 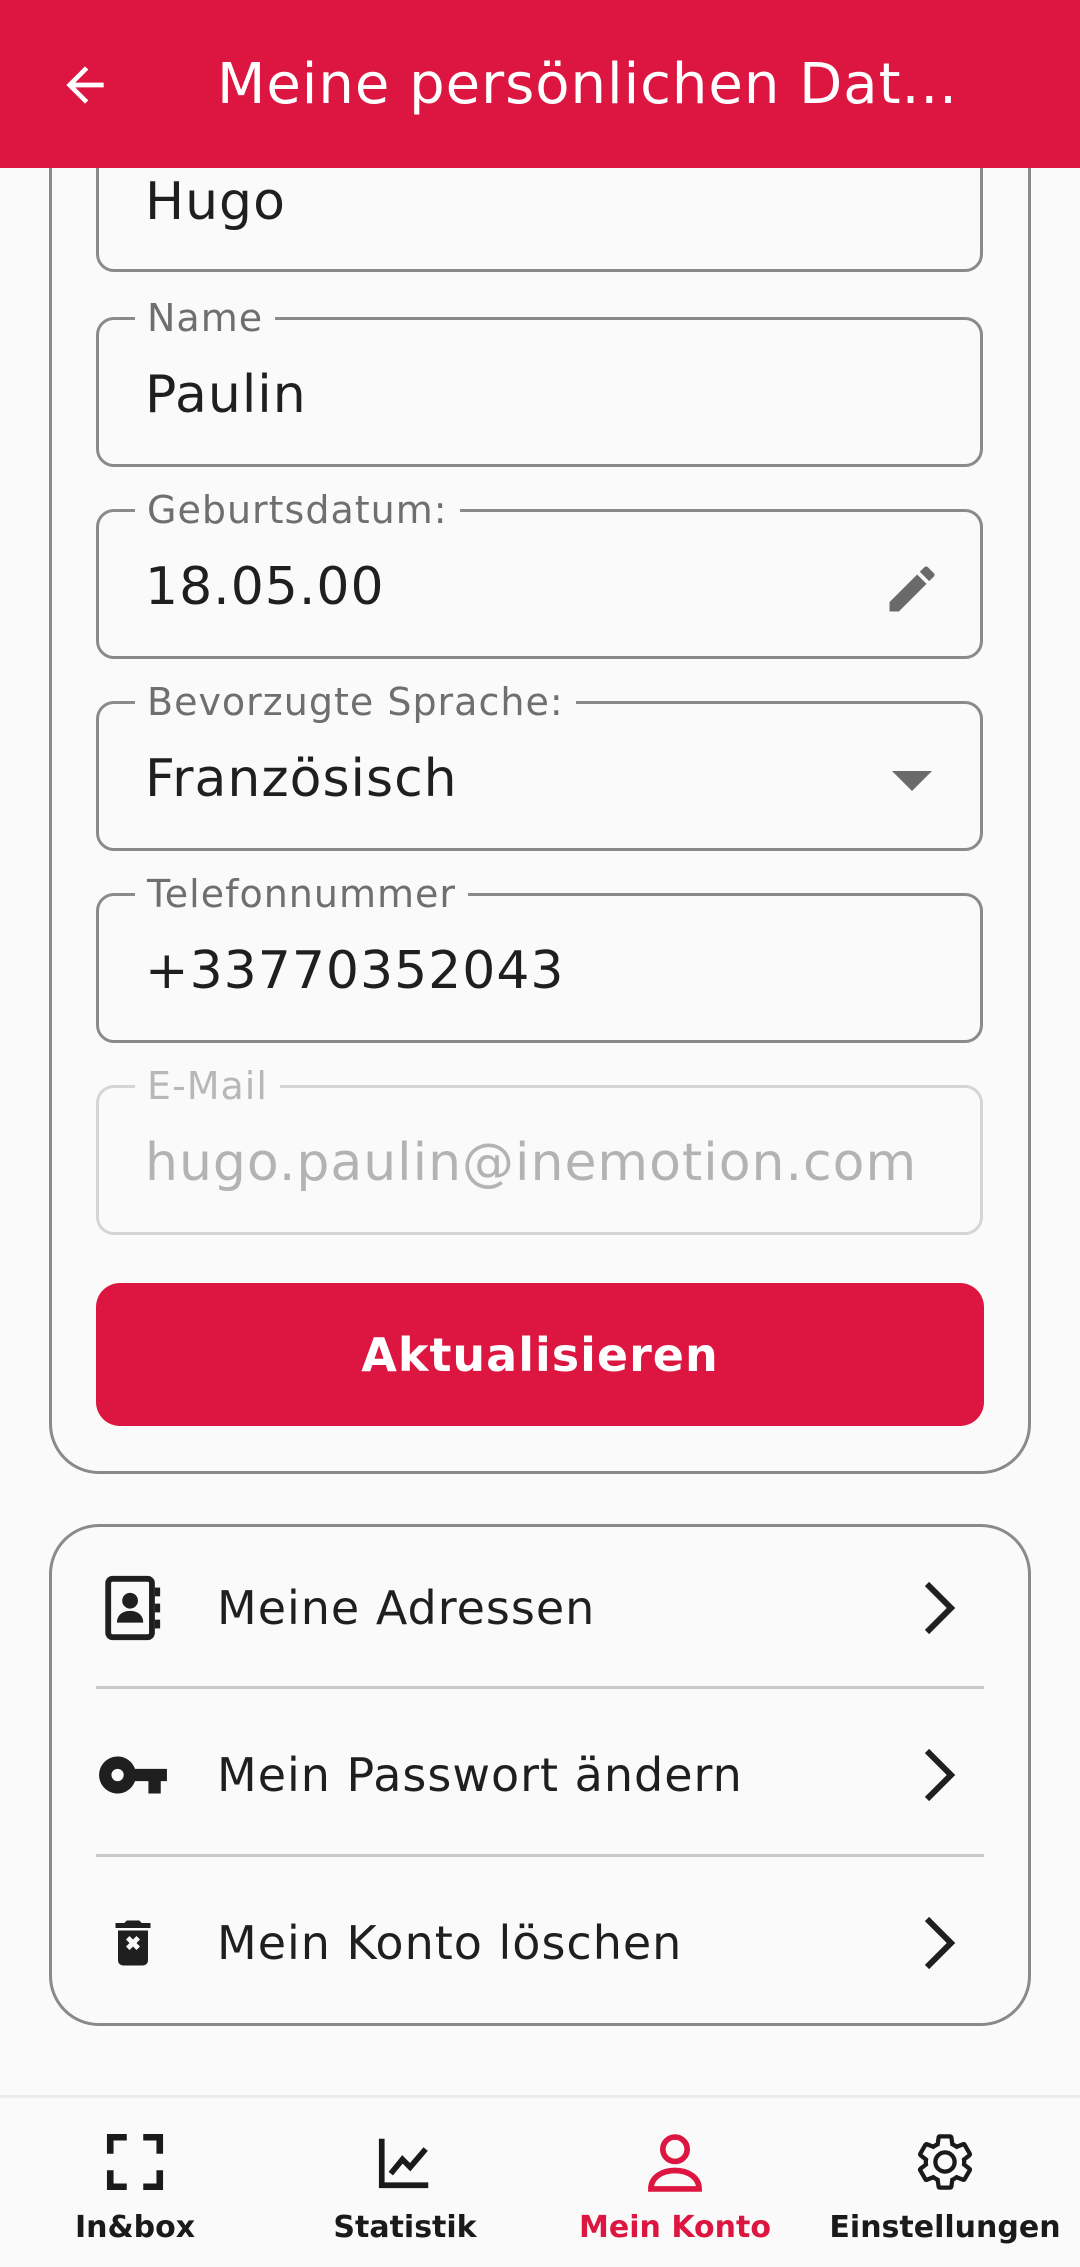 What do you see at coordinates (539, 380) in the screenshot?
I see `name-field: Name Paulin` at bounding box center [539, 380].